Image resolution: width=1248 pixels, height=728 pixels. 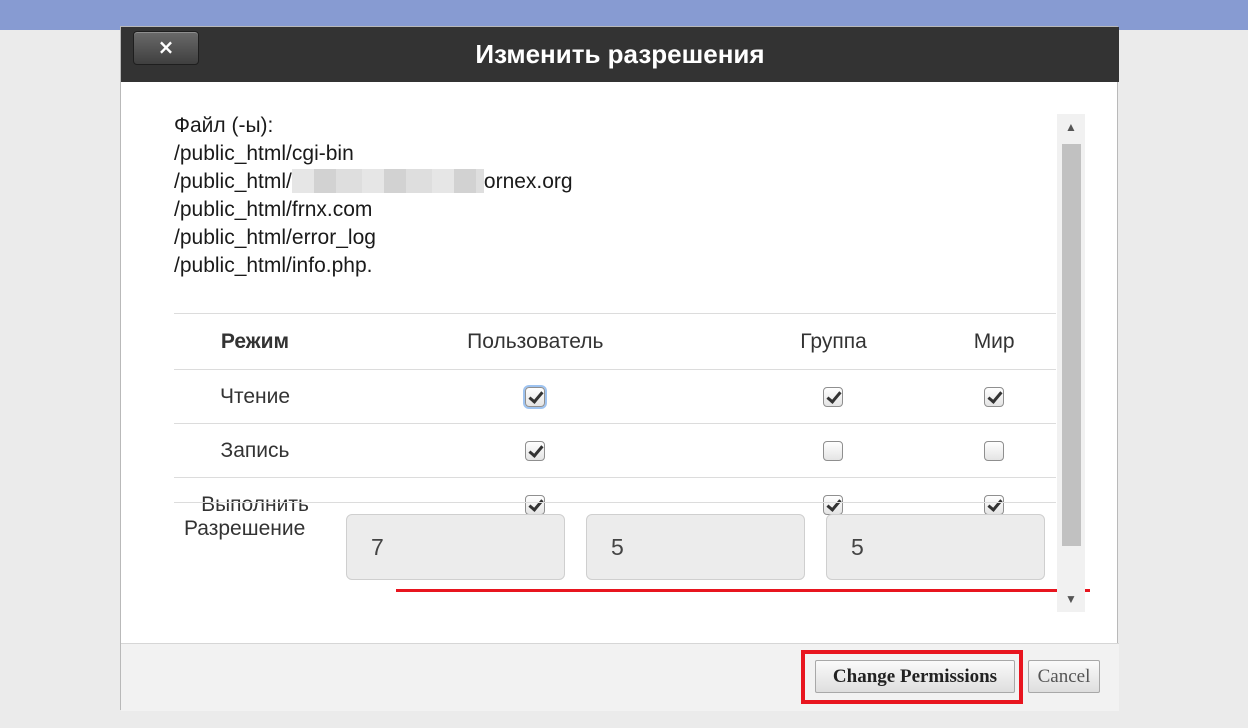 What do you see at coordinates (994, 450) in the screenshot?
I see `write-world-checkbox` at bounding box center [994, 450].